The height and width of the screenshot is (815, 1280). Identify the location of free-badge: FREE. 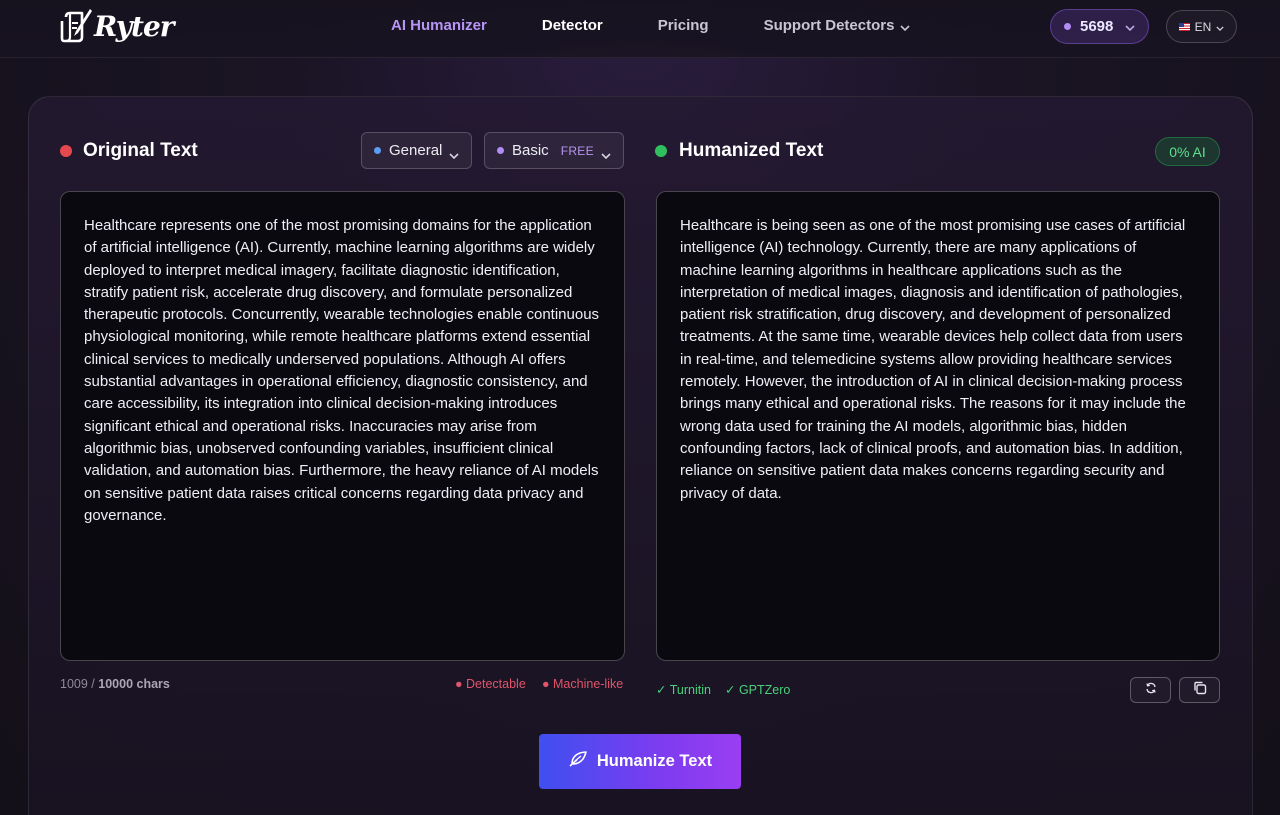
(577, 150).